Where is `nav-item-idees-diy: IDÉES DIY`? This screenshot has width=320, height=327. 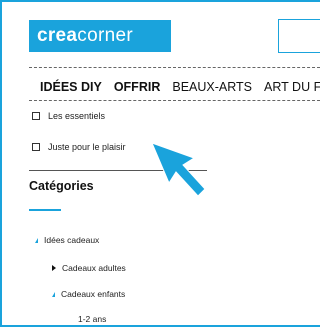 nav-item-idees-diy: IDÉES DIY is located at coordinates (71, 87).